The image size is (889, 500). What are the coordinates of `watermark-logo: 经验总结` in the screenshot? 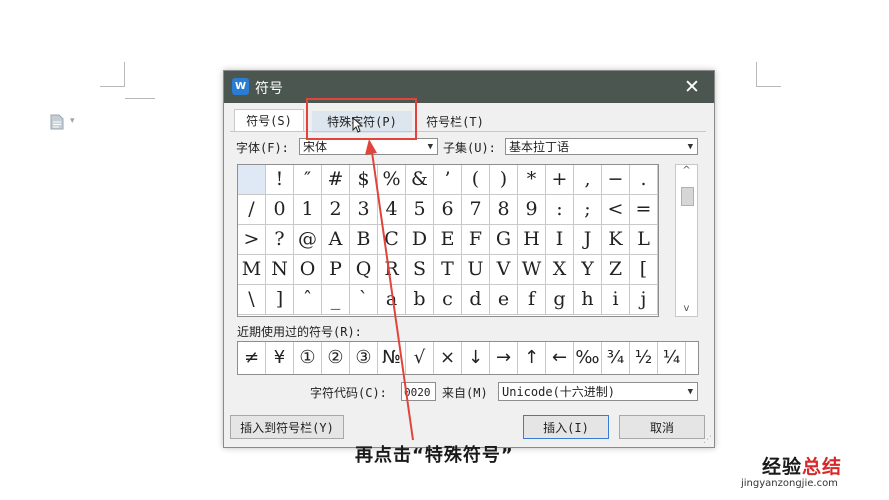 It's located at (802, 465).